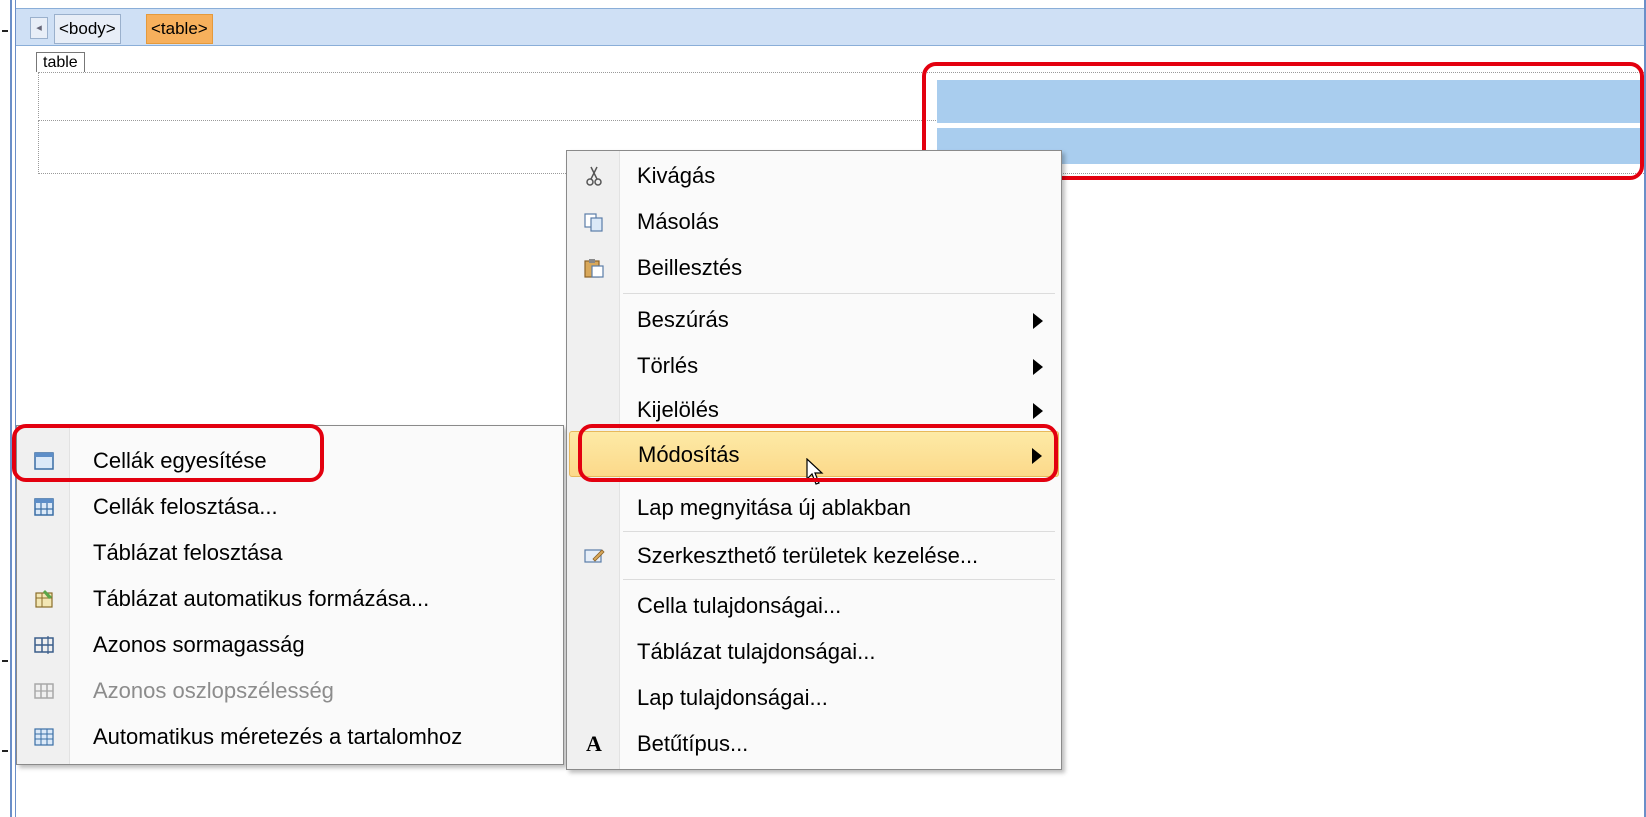  I want to click on menu-item-label: Táblázat felosztása, so click(188, 552).